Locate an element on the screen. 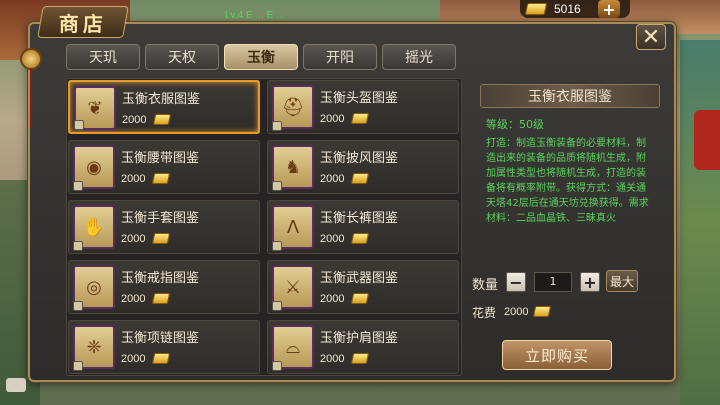  item-name: 玉衡腰带图鉴 is located at coordinates (160, 158).